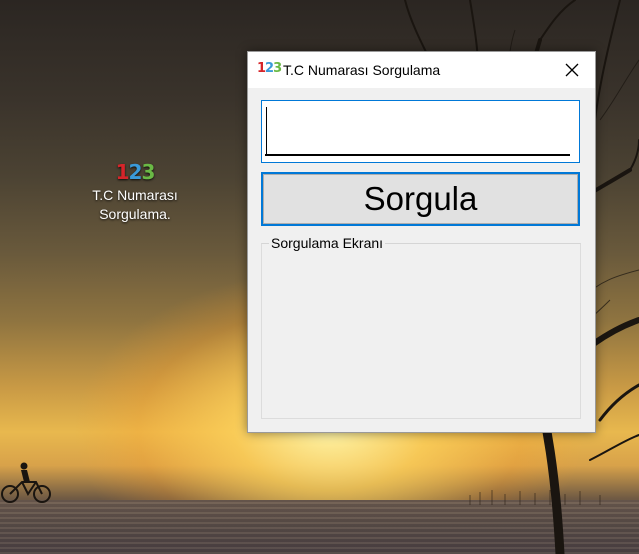 Image resolution: width=639 pixels, height=554 pixels. I want to click on query-button: Sorgula, so click(420, 199).